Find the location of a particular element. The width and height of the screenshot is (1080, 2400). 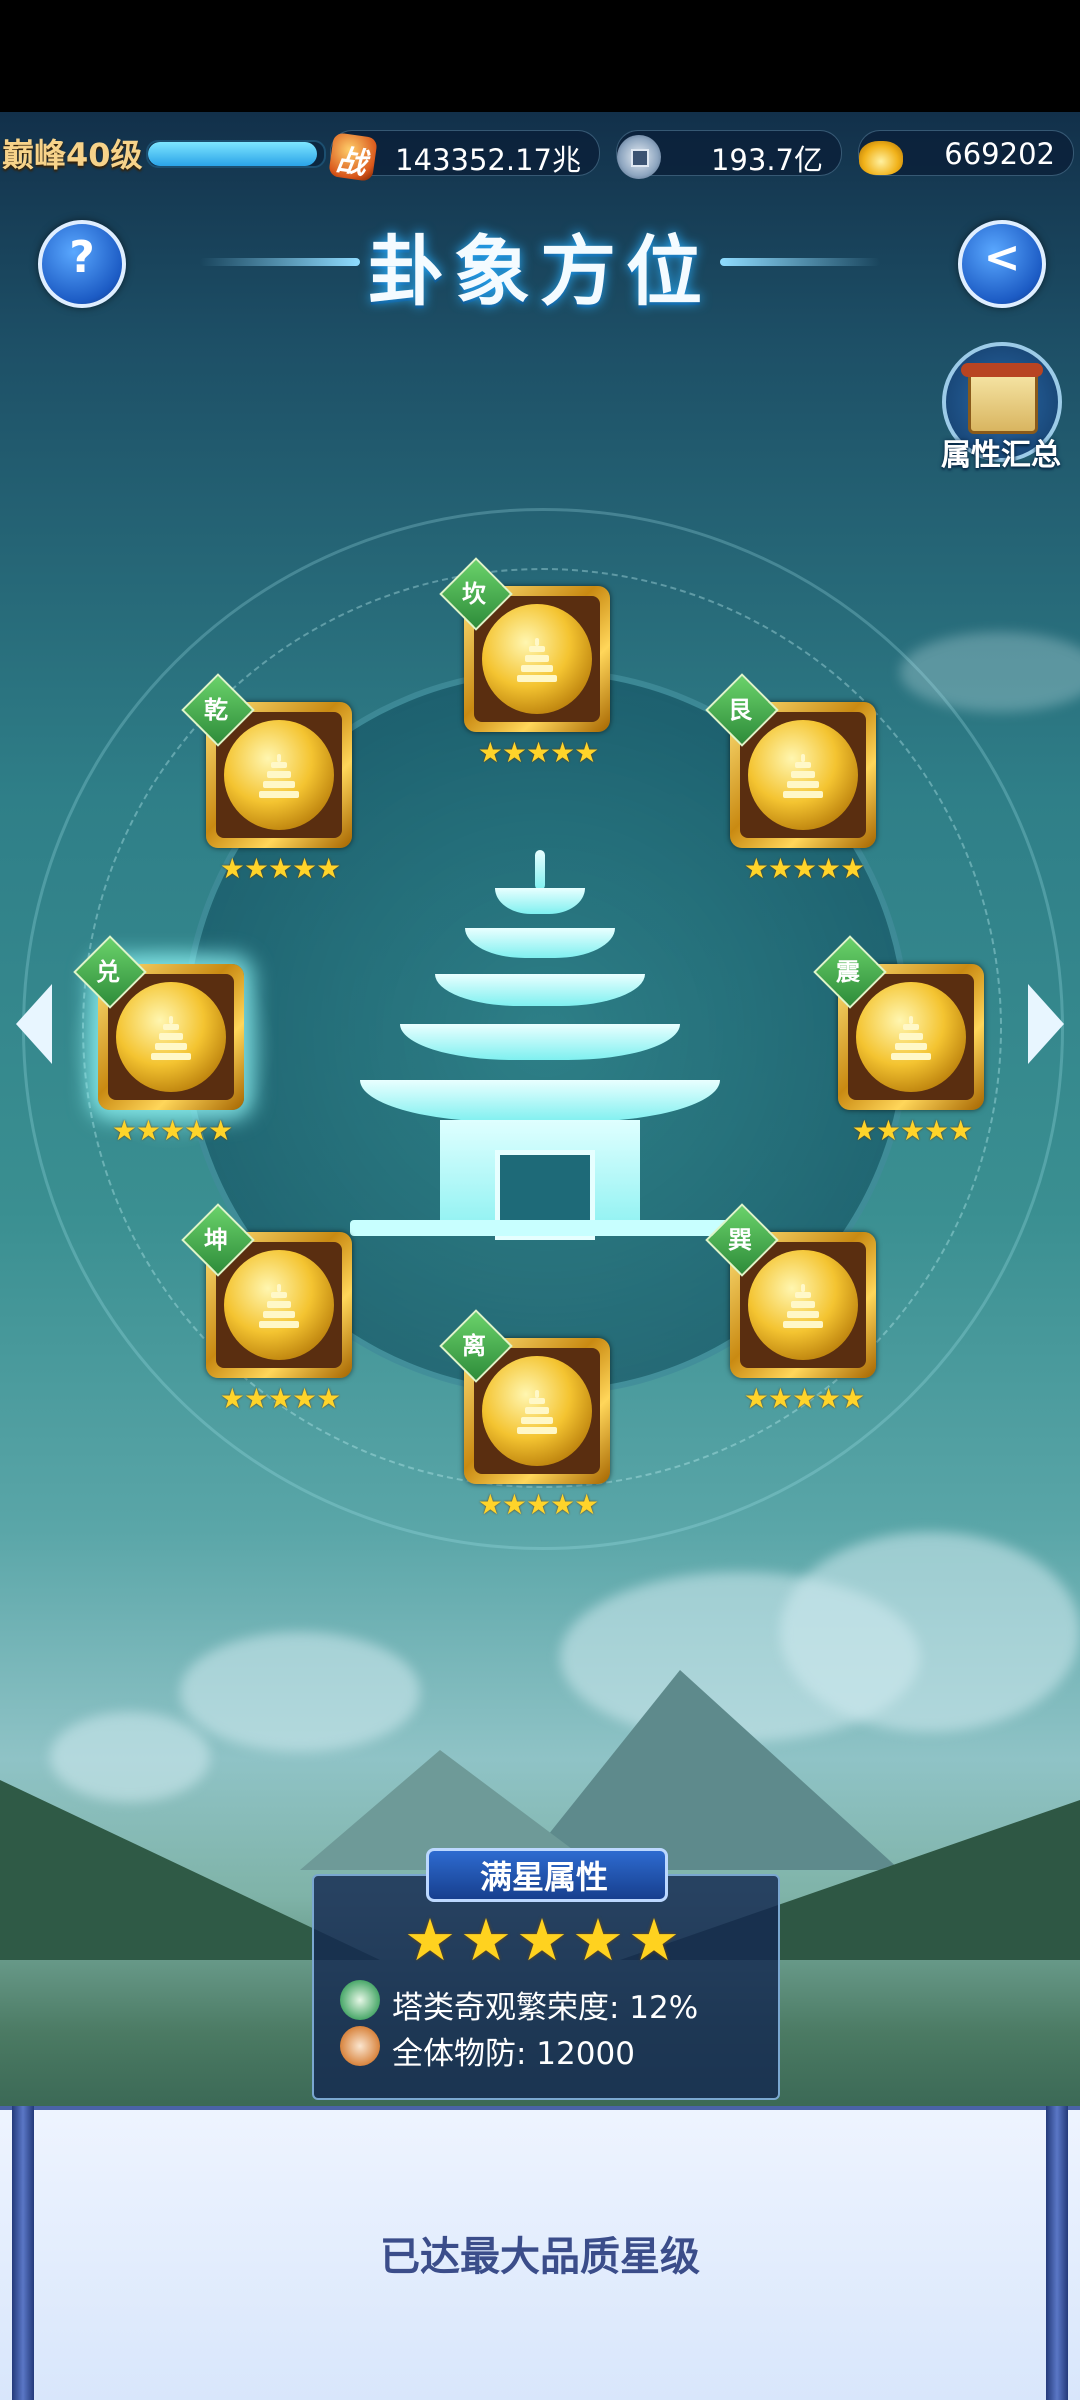

xp-bar-fill is located at coordinates (232, 154).